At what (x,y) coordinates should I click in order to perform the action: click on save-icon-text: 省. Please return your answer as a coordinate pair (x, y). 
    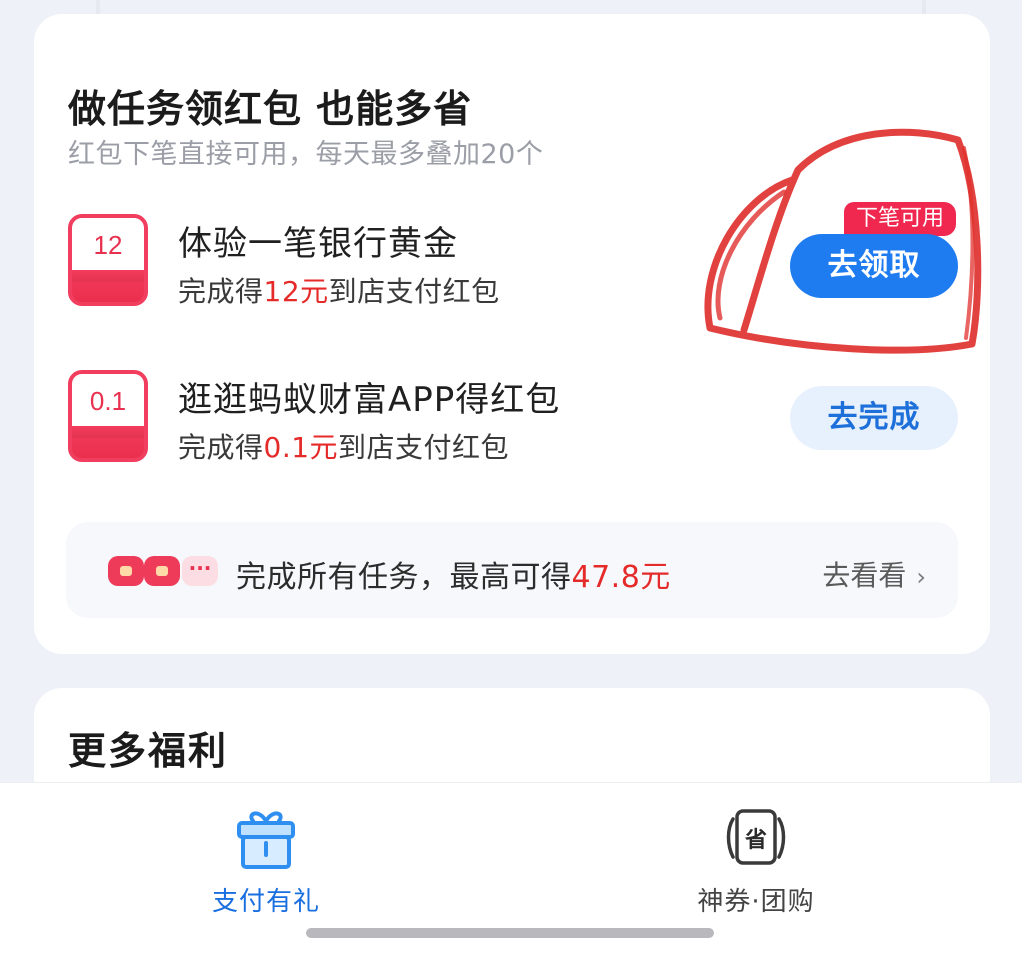
    Looking at the image, I should click on (755, 840).